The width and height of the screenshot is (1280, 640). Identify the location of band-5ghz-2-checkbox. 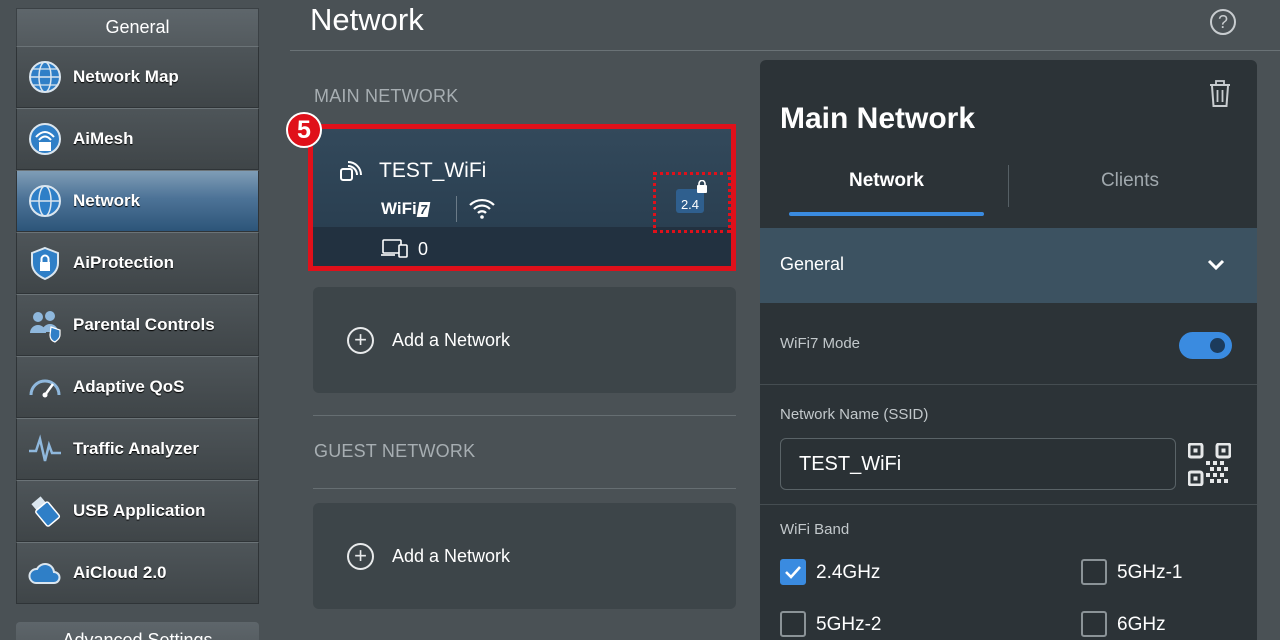
(793, 624).